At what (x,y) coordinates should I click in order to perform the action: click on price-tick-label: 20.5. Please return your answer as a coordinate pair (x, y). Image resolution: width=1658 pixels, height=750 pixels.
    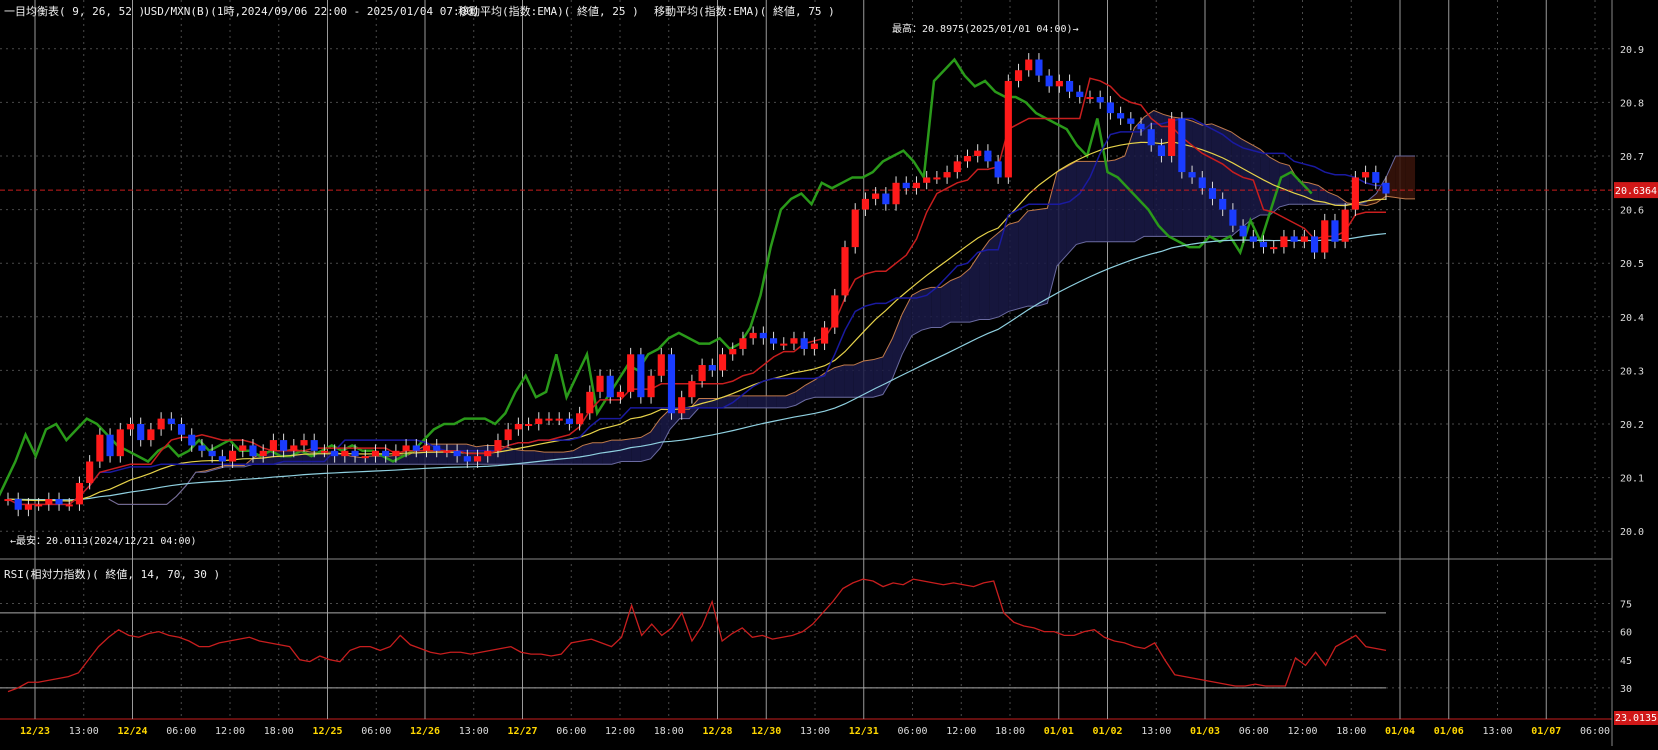
    Looking at the image, I should click on (1632, 264).